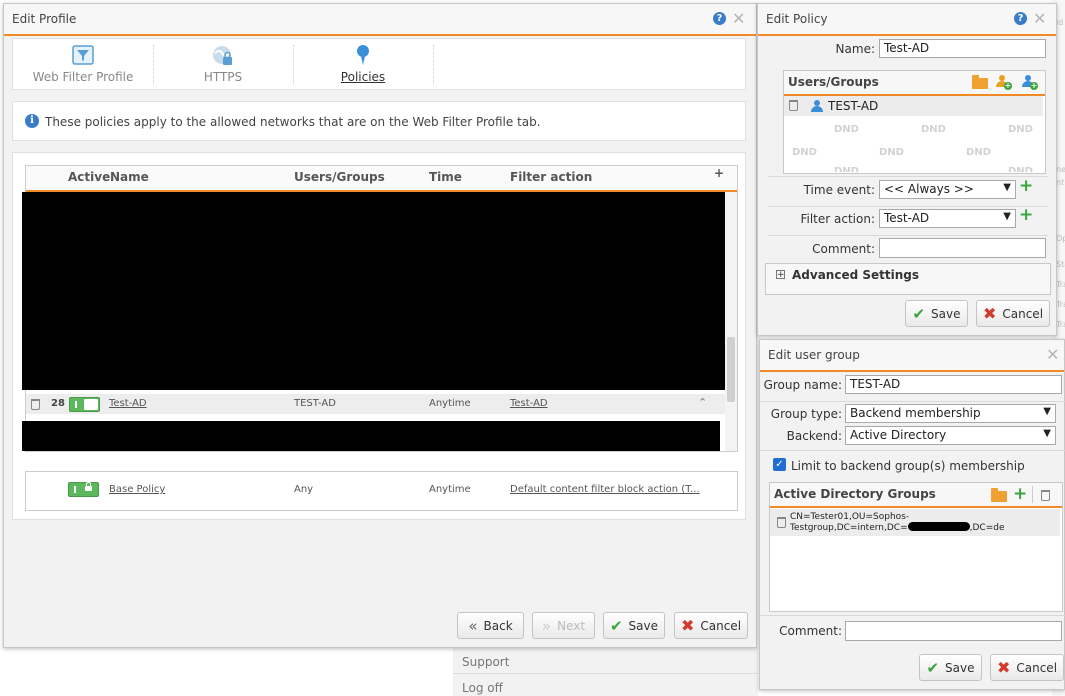 The height and width of the screenshot is (696, 1065). I want to click on checkmark-icon: ✔, so click(616, 625).